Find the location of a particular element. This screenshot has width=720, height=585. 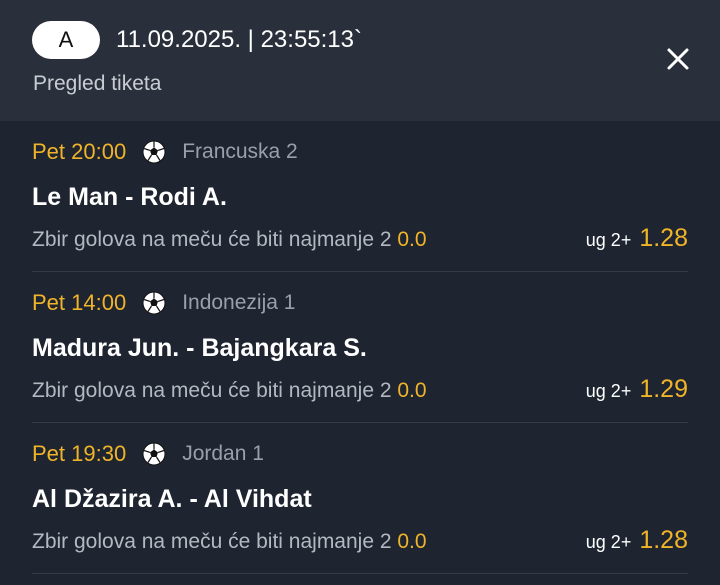

match-meta: Pet 20:00 Francuska 2 is located at coordinates (165, 152).